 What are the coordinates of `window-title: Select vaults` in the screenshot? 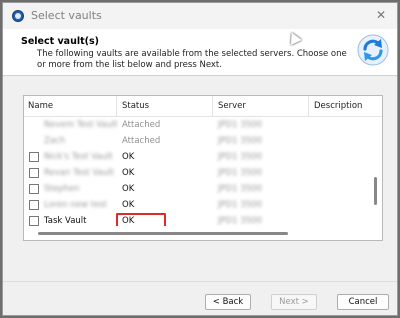 It's located at (66, 15).